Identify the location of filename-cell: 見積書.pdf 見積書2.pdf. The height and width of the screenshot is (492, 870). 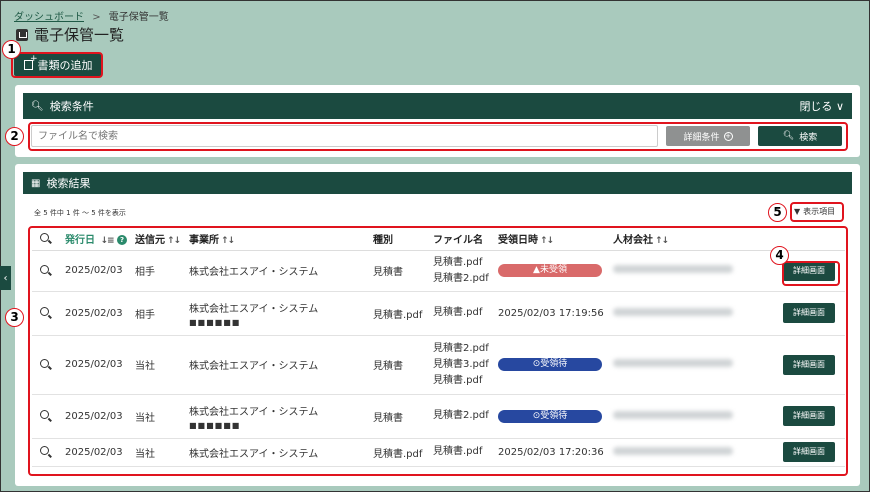
(465, 271).